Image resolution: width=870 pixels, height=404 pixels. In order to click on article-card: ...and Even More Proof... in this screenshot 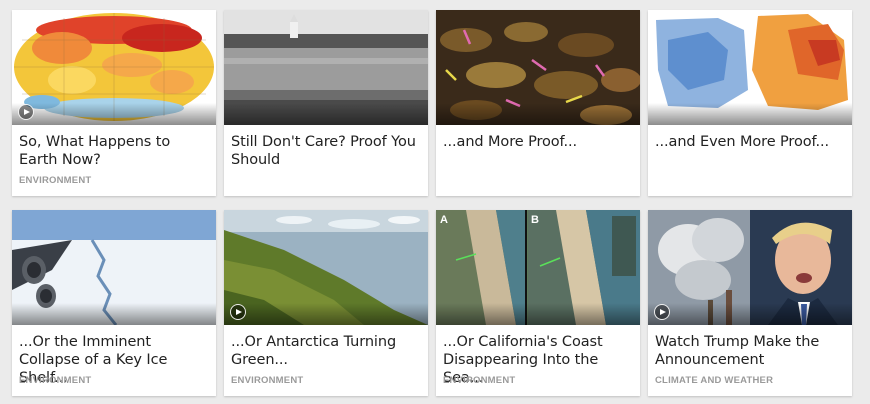, I will do `click(750, 103)`.